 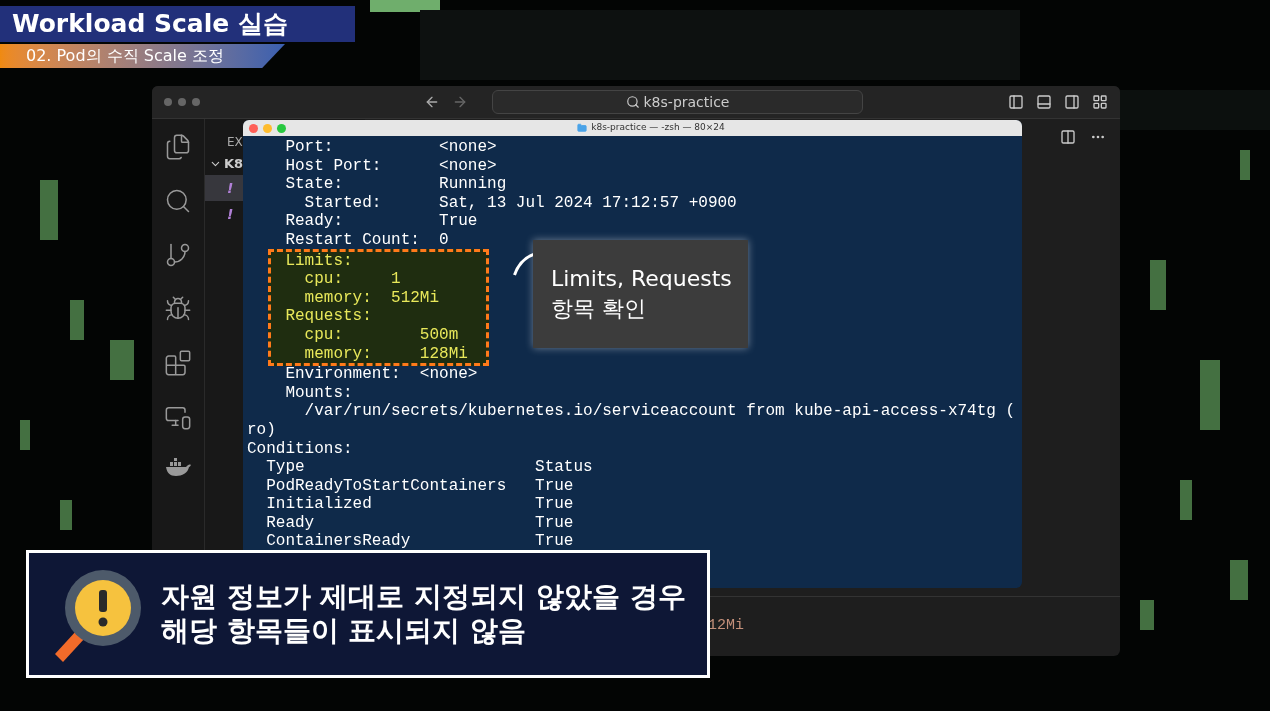 What do you see at coordinates (432, 102) in the screenshot?
I see `back-button` at bounding box center [432, 102].